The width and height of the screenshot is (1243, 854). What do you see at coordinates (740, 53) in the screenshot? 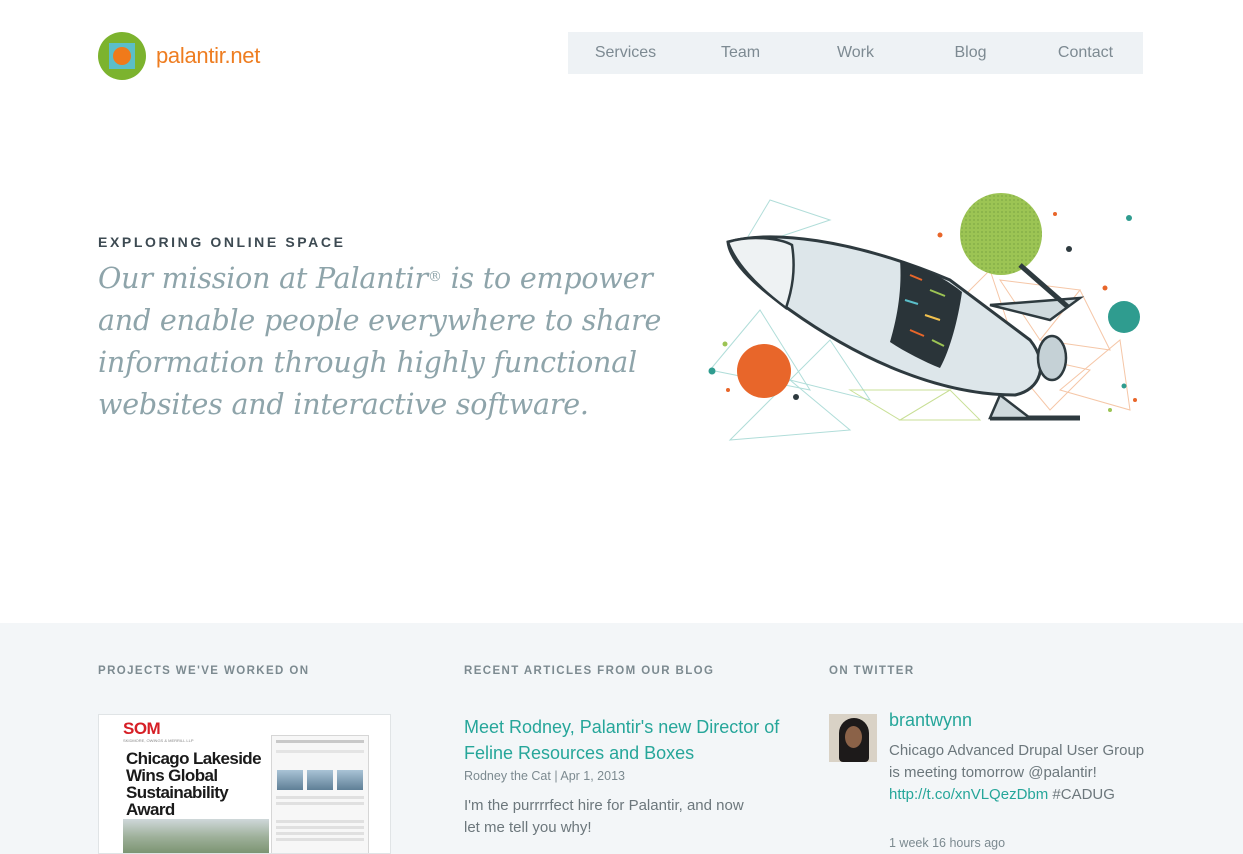
I see `nav-team: Team` at bounding box center [740, 53].